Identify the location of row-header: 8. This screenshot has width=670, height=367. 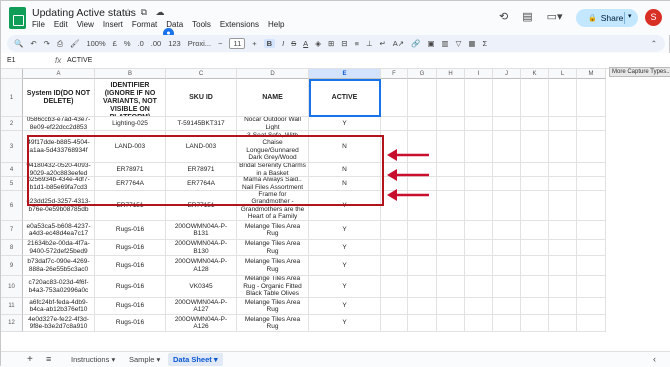
(12, 248).